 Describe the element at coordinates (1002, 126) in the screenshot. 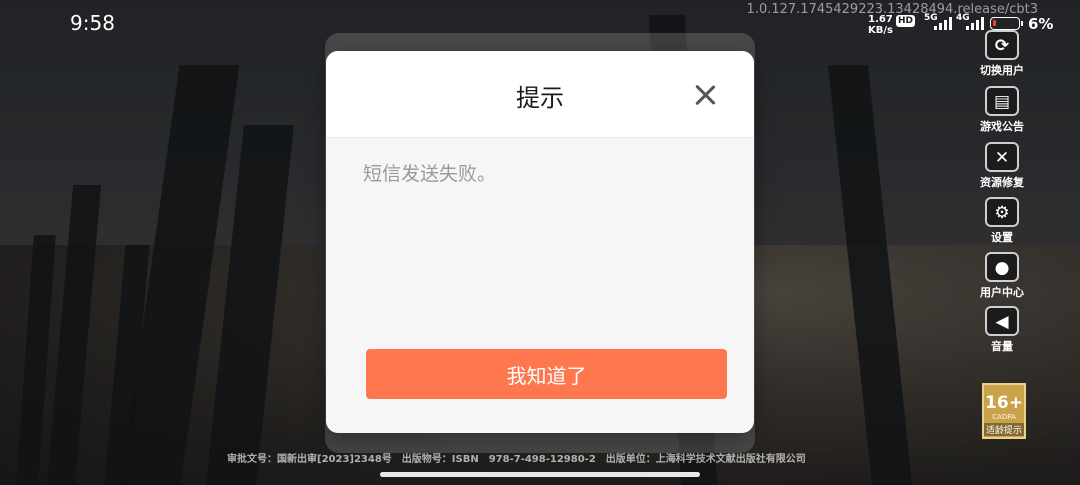

I see `side-item-label: 游戏公告` at that location.